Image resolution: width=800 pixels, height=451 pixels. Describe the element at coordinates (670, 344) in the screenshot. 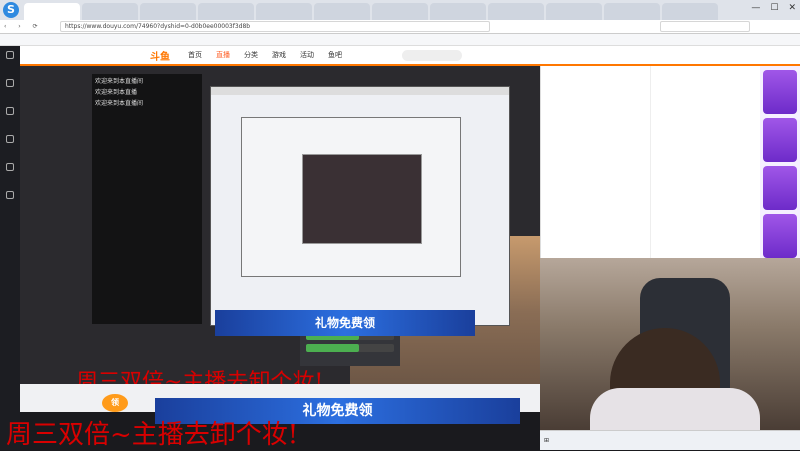

I see `webcam-feed` at that location.